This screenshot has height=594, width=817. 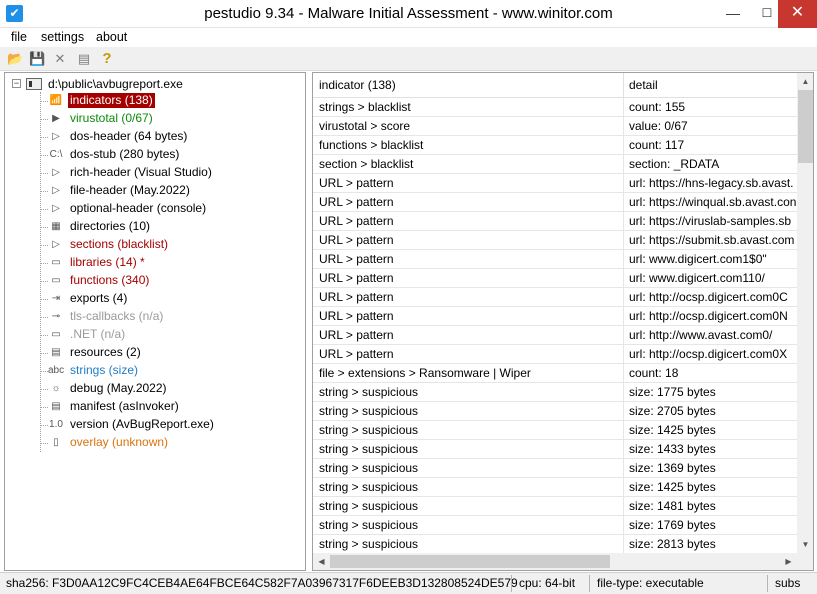 What do you see at coordinates (555, 259) in the screenshot?
I see `table-row: URL > pattern url: www.digicert.com1$0"` at bounding box center [555, 259].